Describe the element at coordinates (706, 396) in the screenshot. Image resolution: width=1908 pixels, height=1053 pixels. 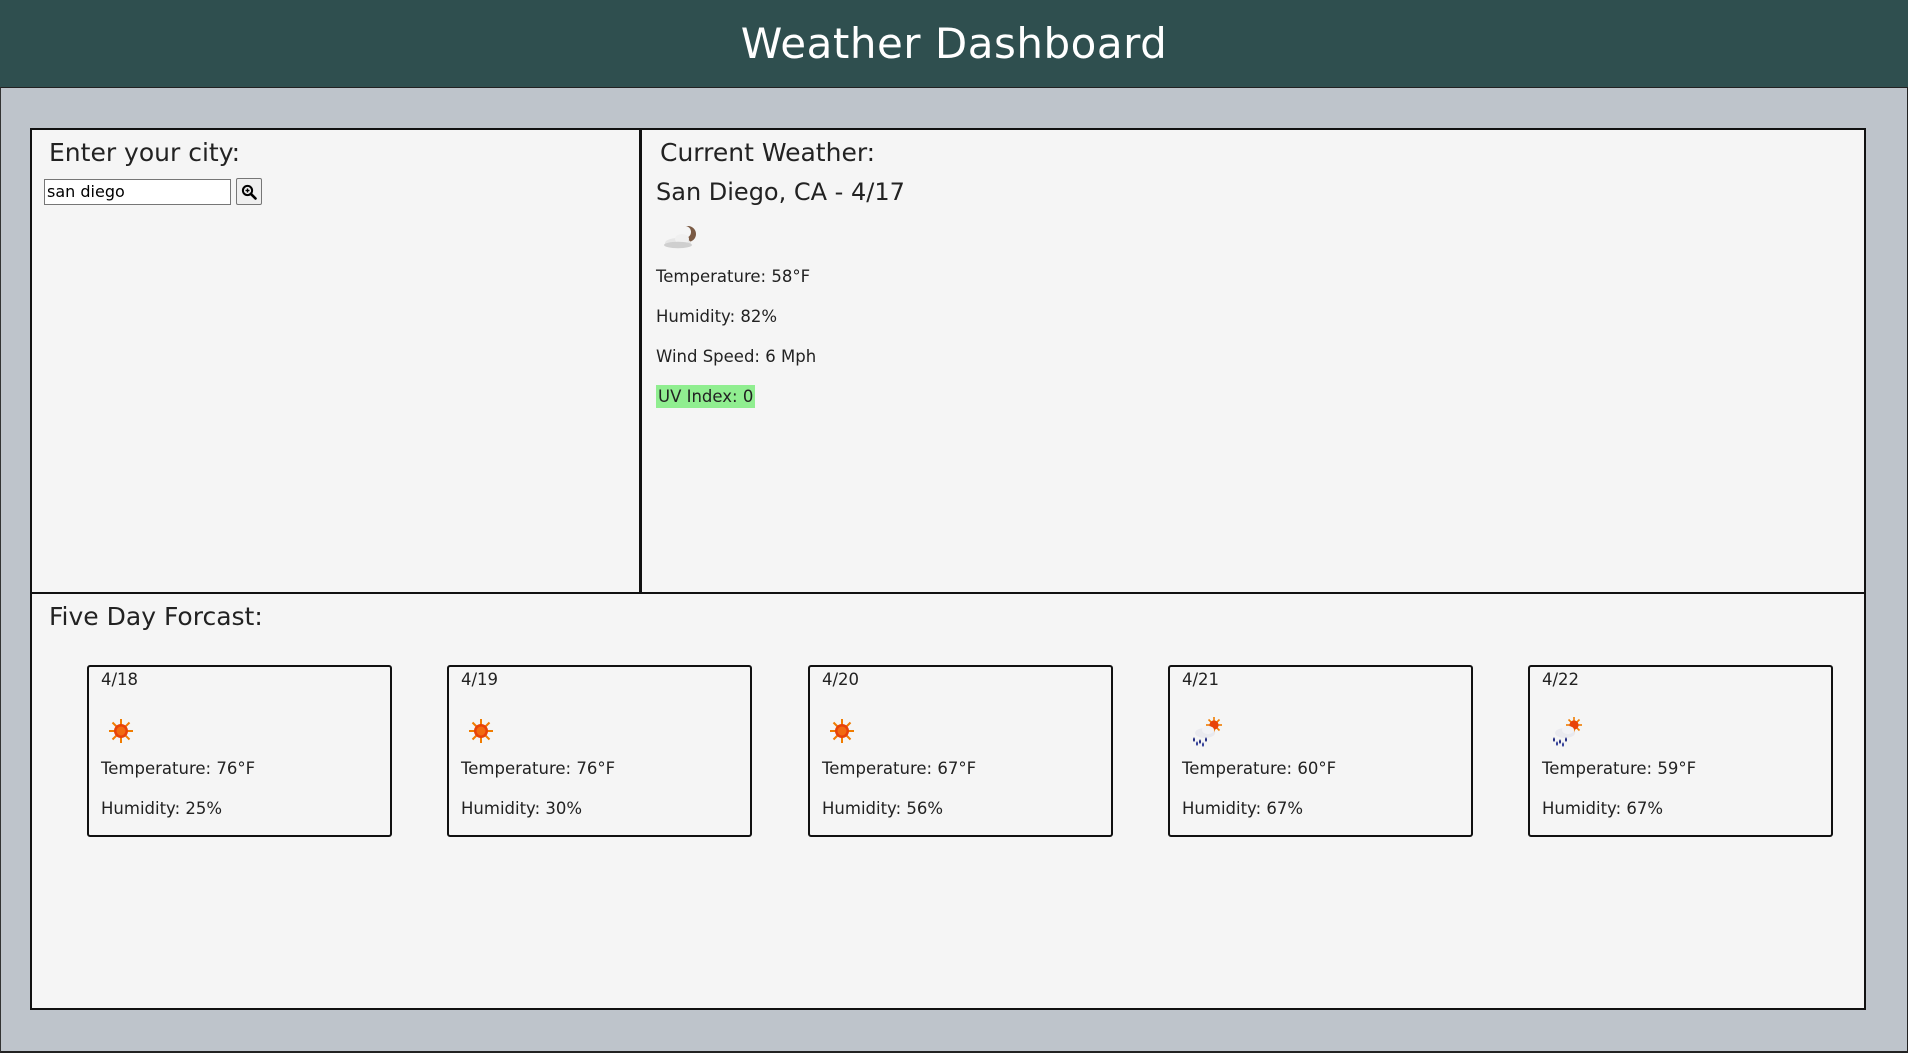
I see `uv-index-badge: UV Index: 0` at that location.